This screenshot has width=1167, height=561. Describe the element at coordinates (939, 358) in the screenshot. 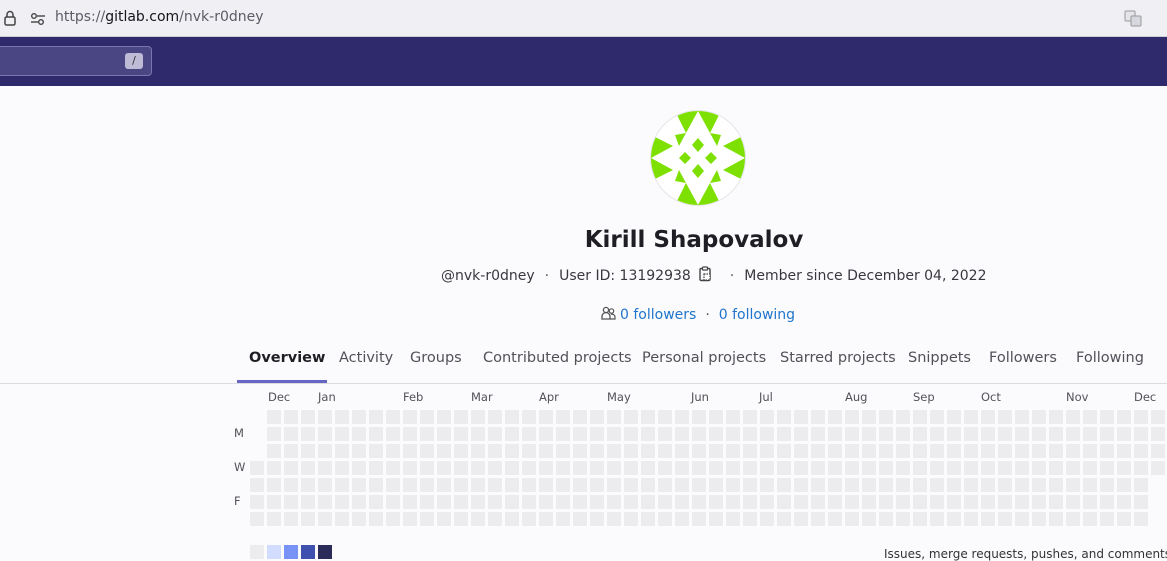

I see `tab-snippets: Snippets` at that location.